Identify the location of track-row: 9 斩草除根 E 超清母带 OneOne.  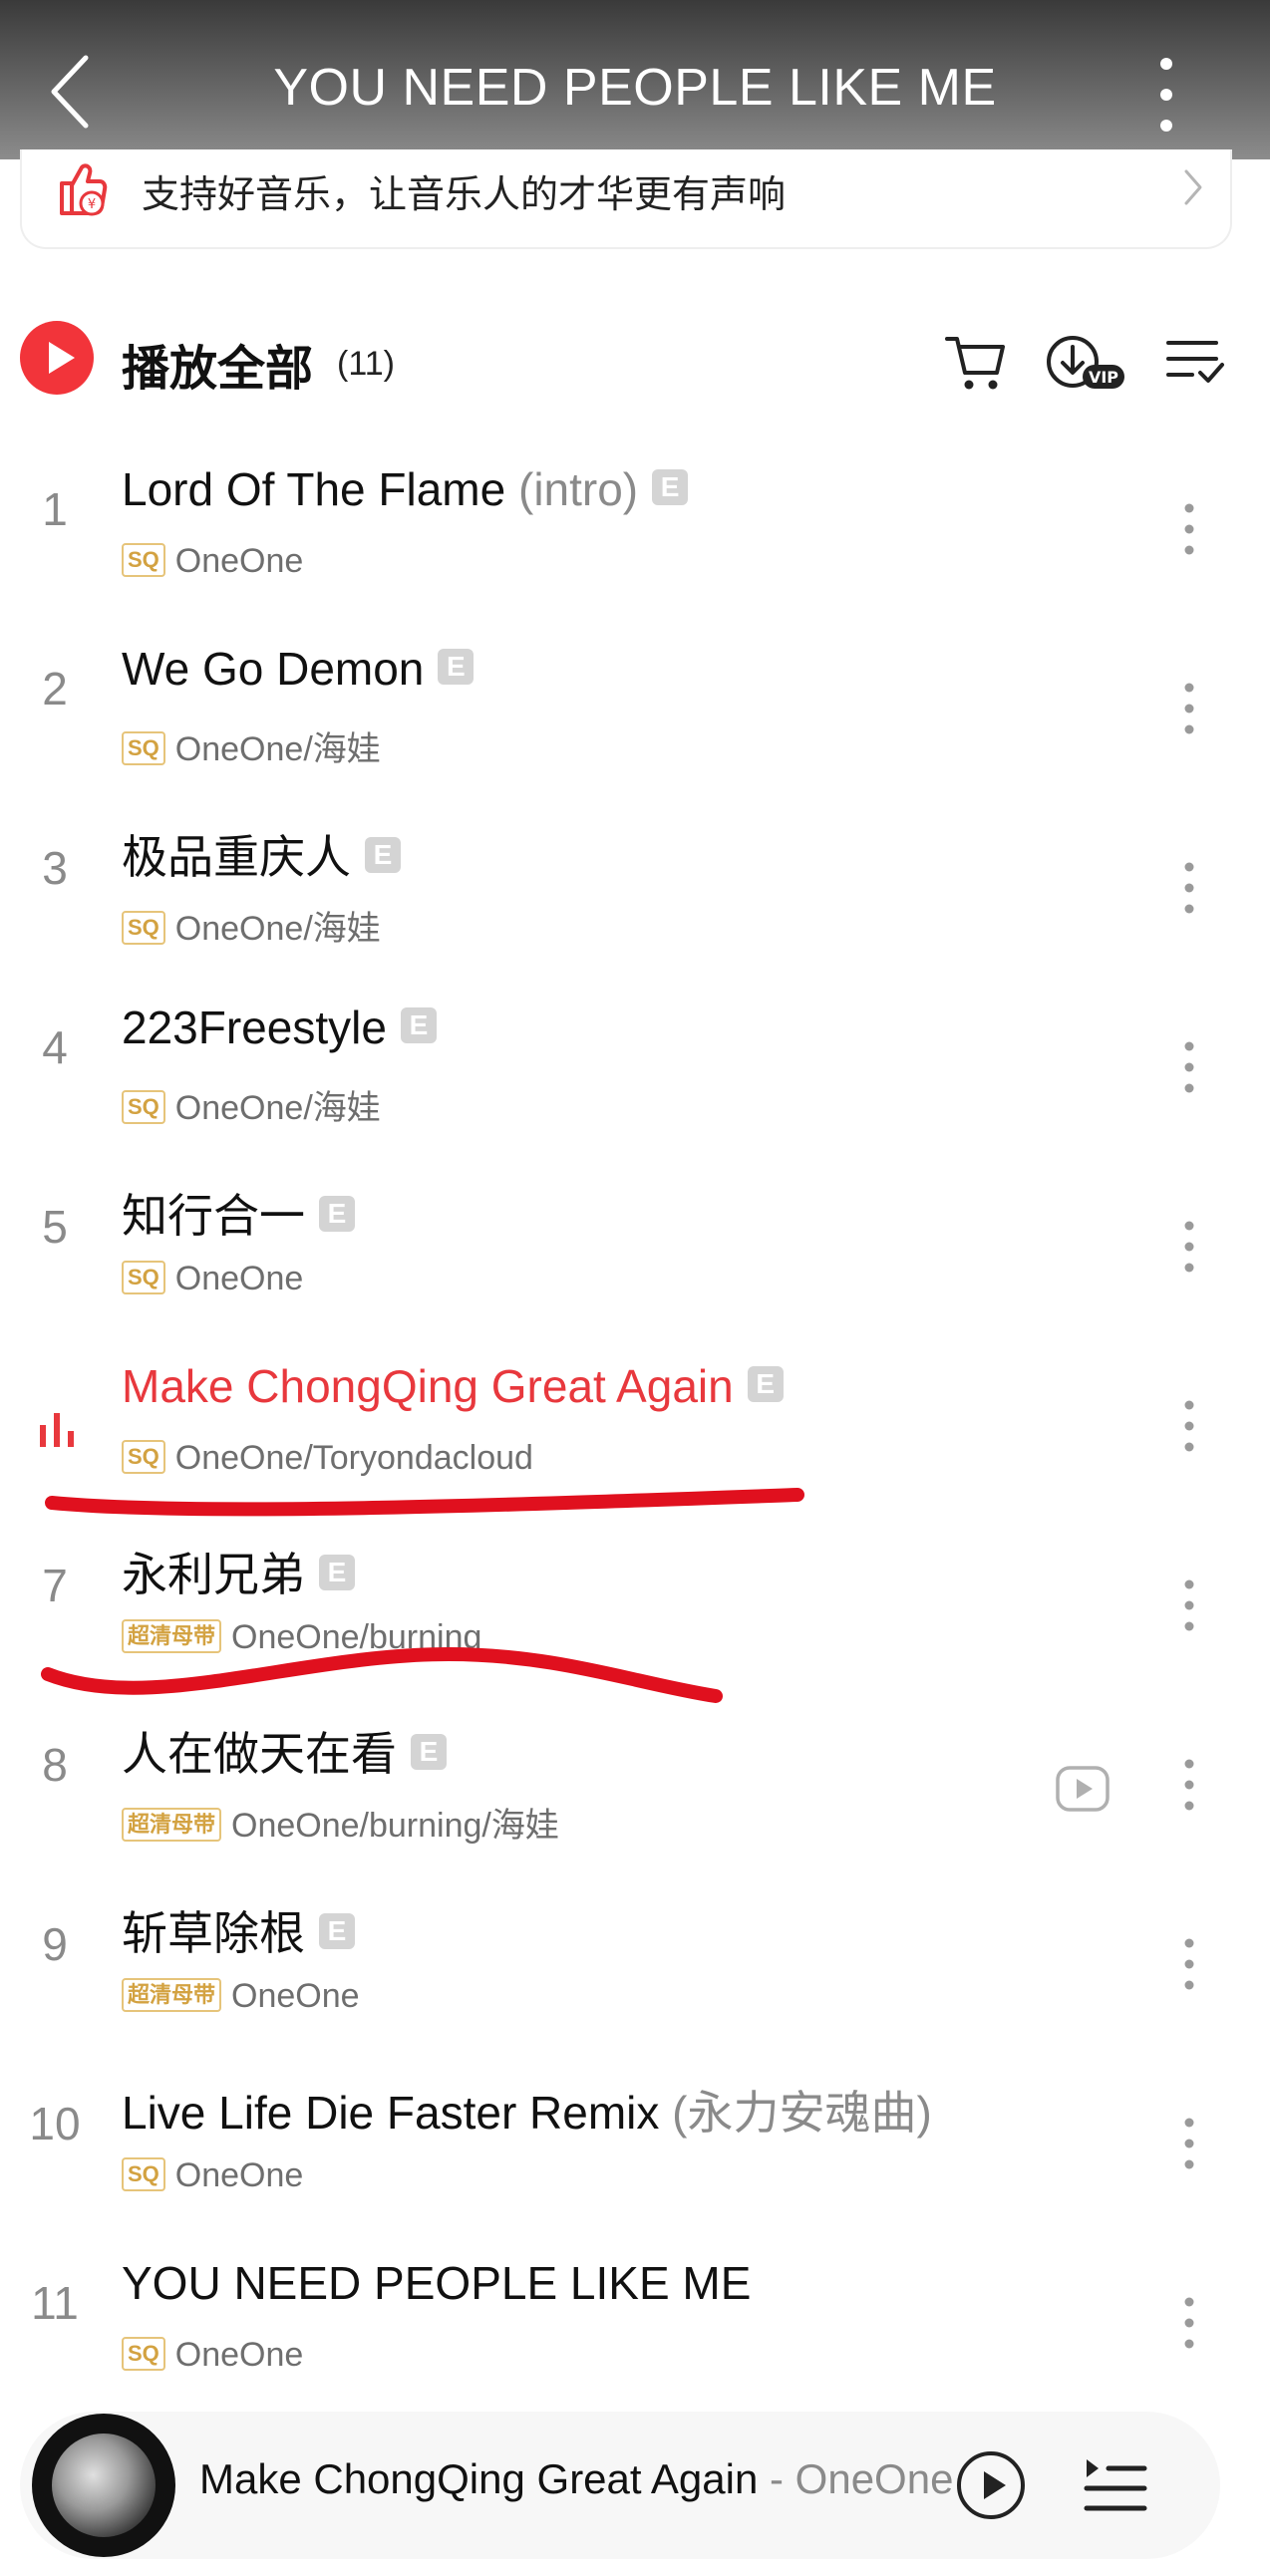
(635, 1963).